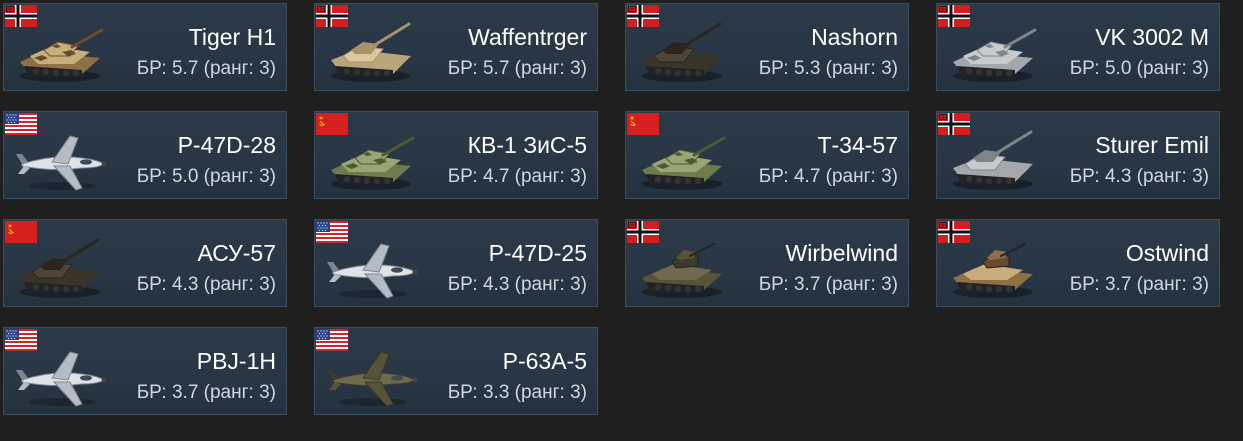 The width and height of the screenshot is (1243, 441). Describe the element at coordinates (517, 392) in the screenshot. I see `vehicle-battle-rating: БР: 3.3 (ранг: 3)` at that location.